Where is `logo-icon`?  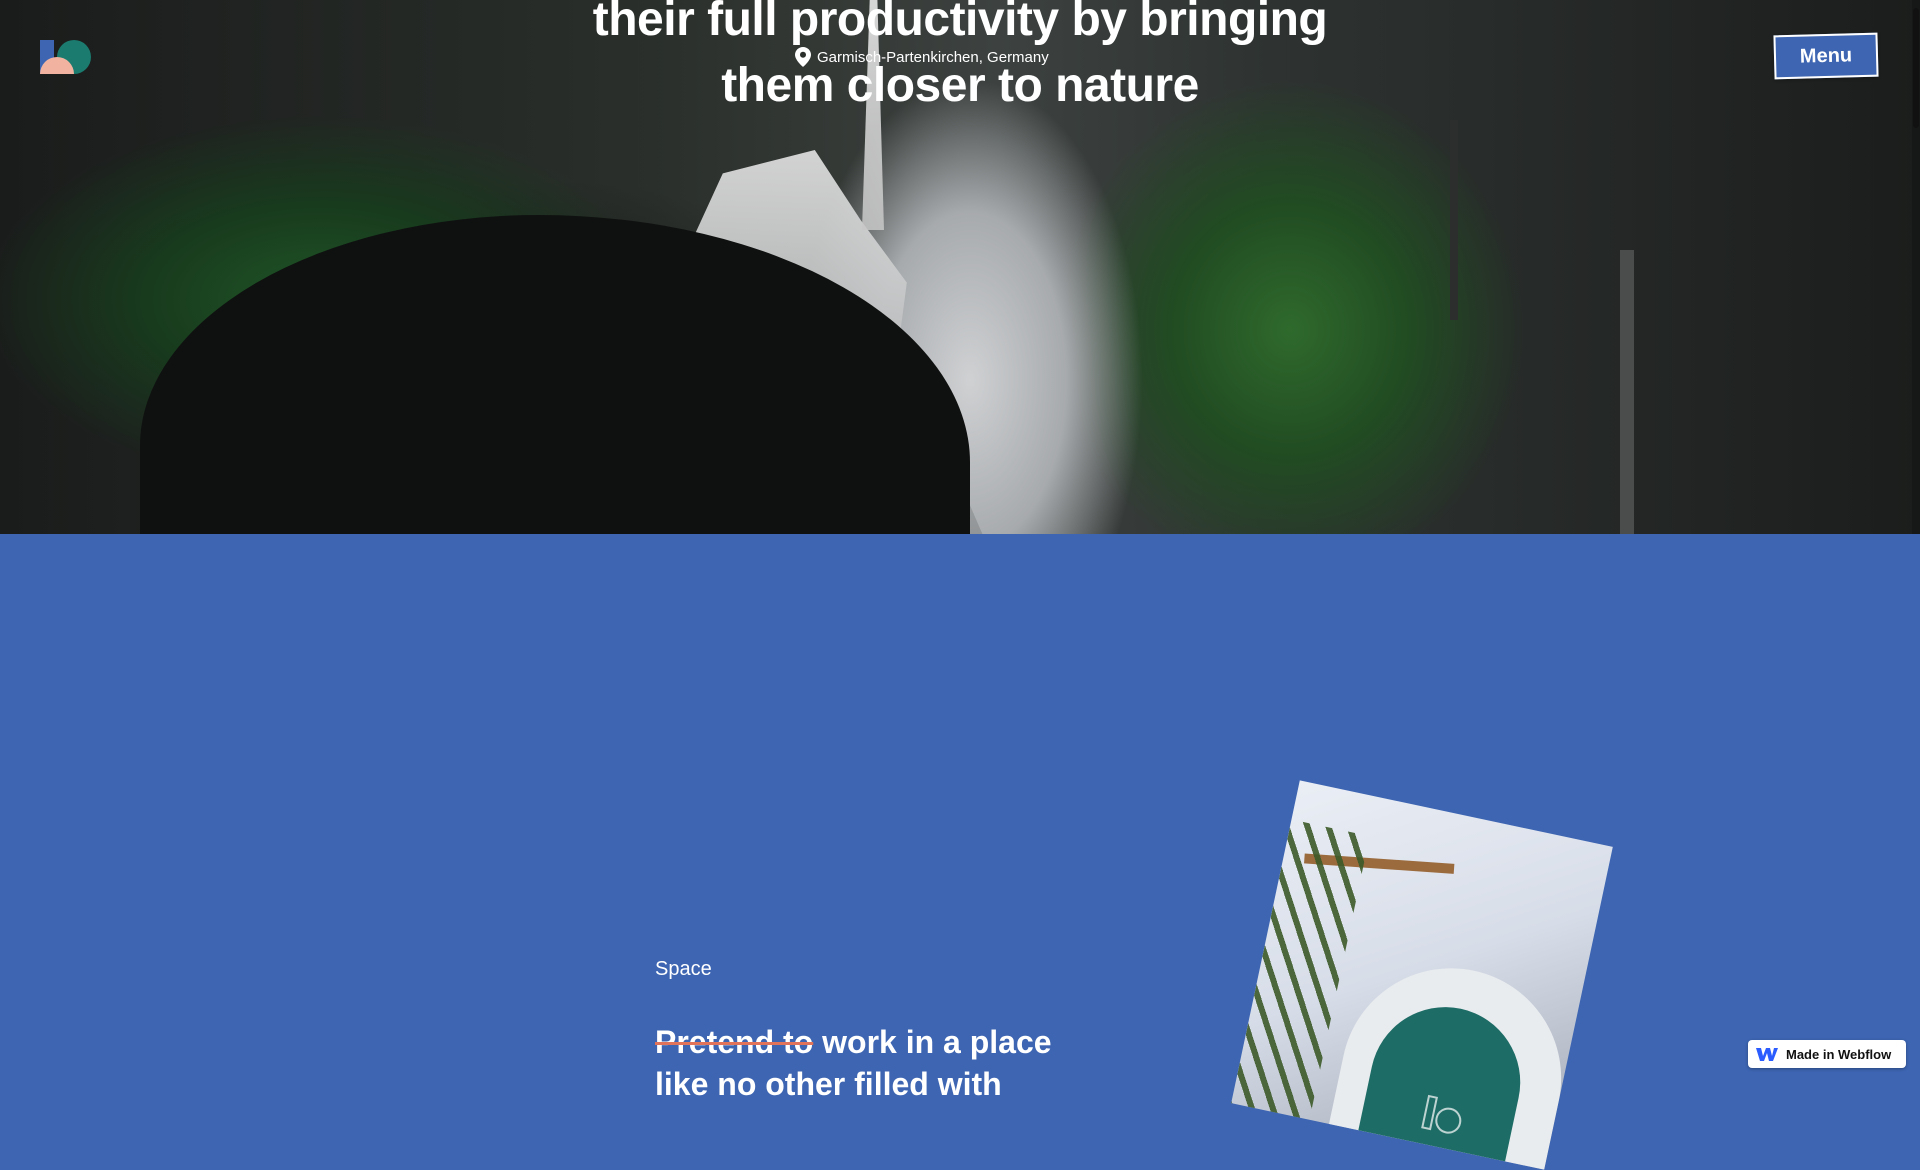
logo-icon is located at coordinates (66, 57).